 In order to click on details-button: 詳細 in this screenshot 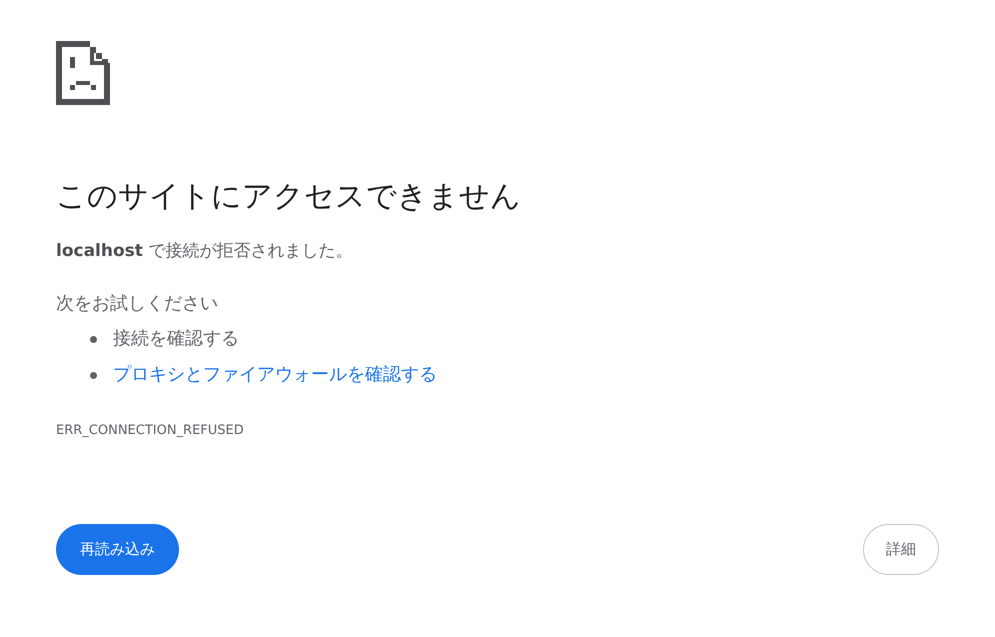, I will do `click(901, 549)`.